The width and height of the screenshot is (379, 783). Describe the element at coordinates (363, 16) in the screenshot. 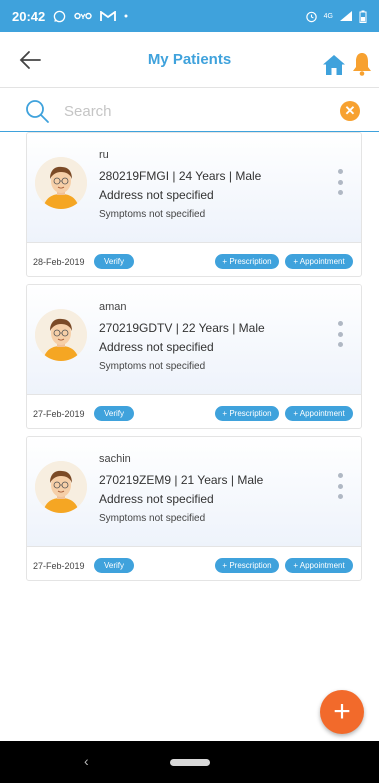

I see `battery-icon` at that location.